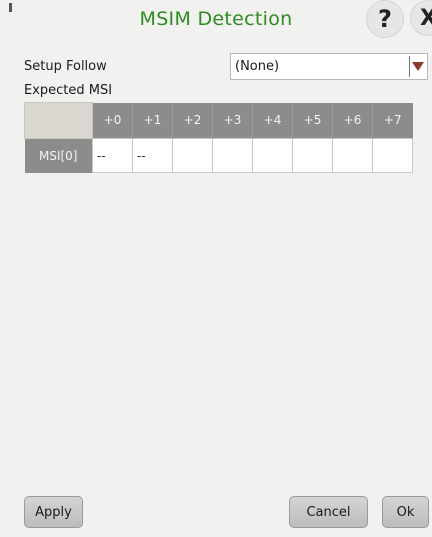 The width and height of the screenshot is (432, 537). Describe the element at coordinates (352, 120) in the screenshot. I see `column-header: +6` at that location.